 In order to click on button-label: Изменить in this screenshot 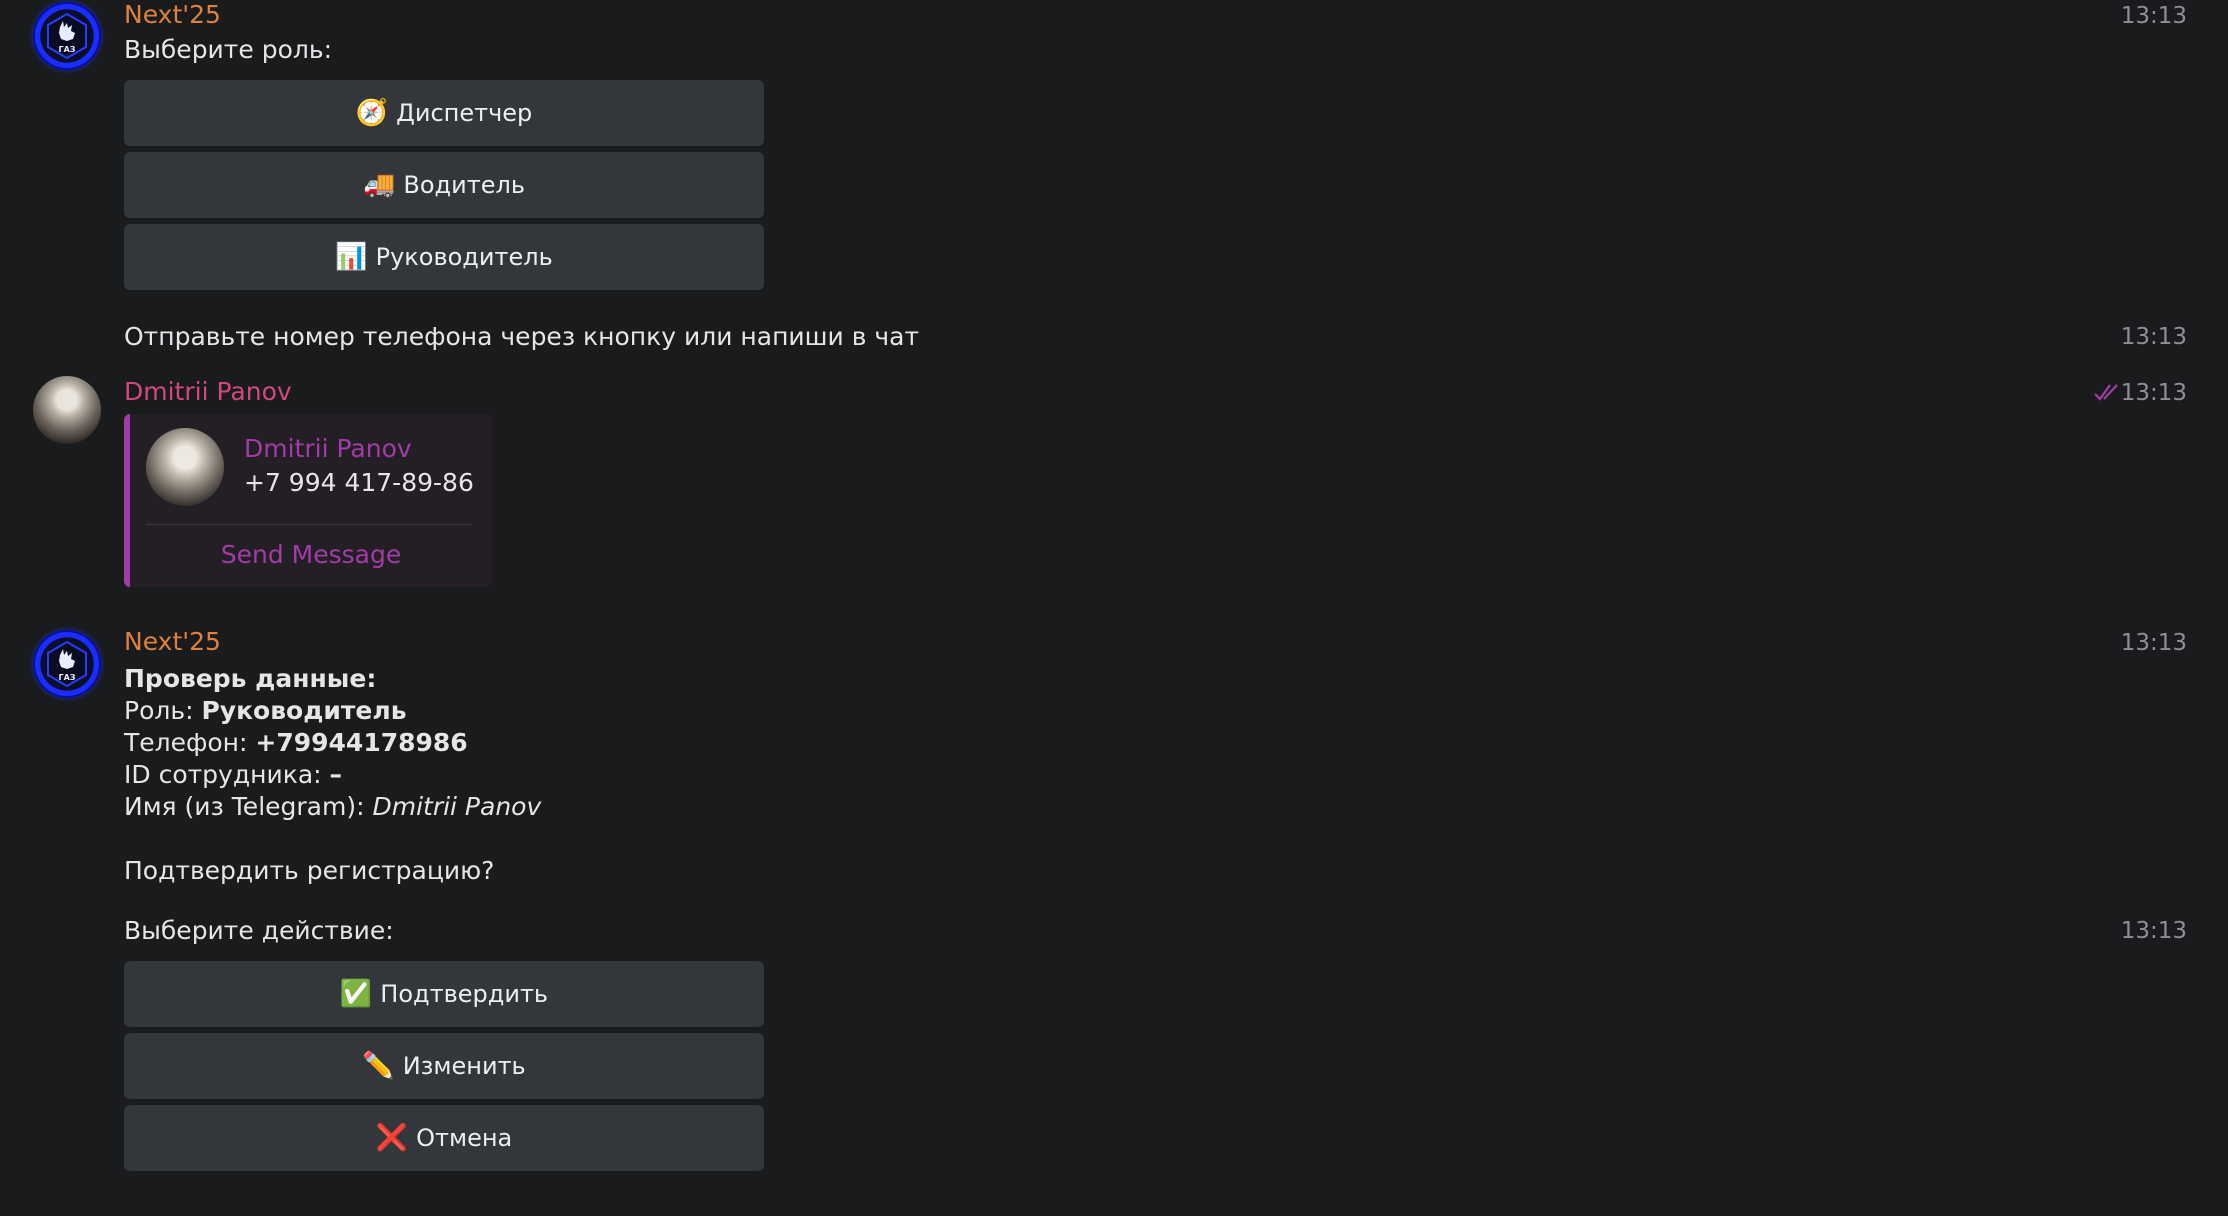, I will do `click(464, 1066)`.